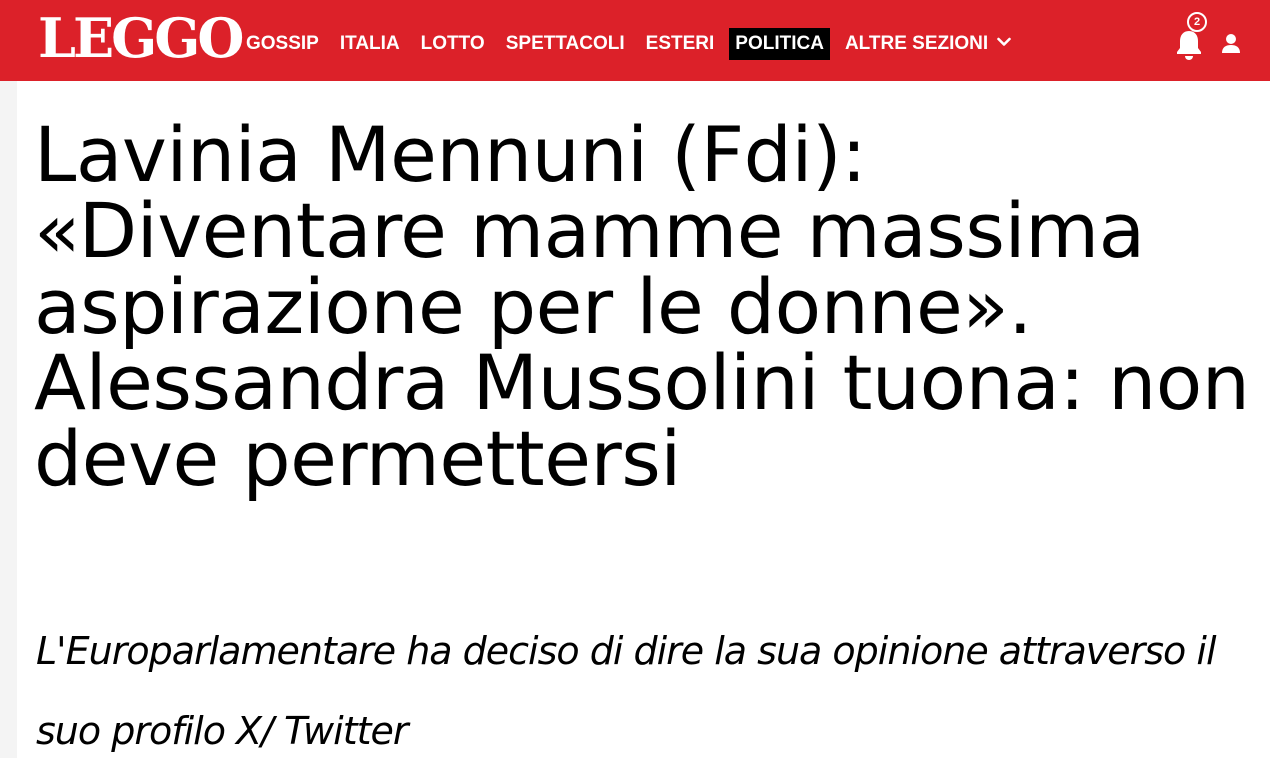 The height and width of the screenshot is (771, 1270). I want to click on chevron-down-icon, so click(1004, 42).